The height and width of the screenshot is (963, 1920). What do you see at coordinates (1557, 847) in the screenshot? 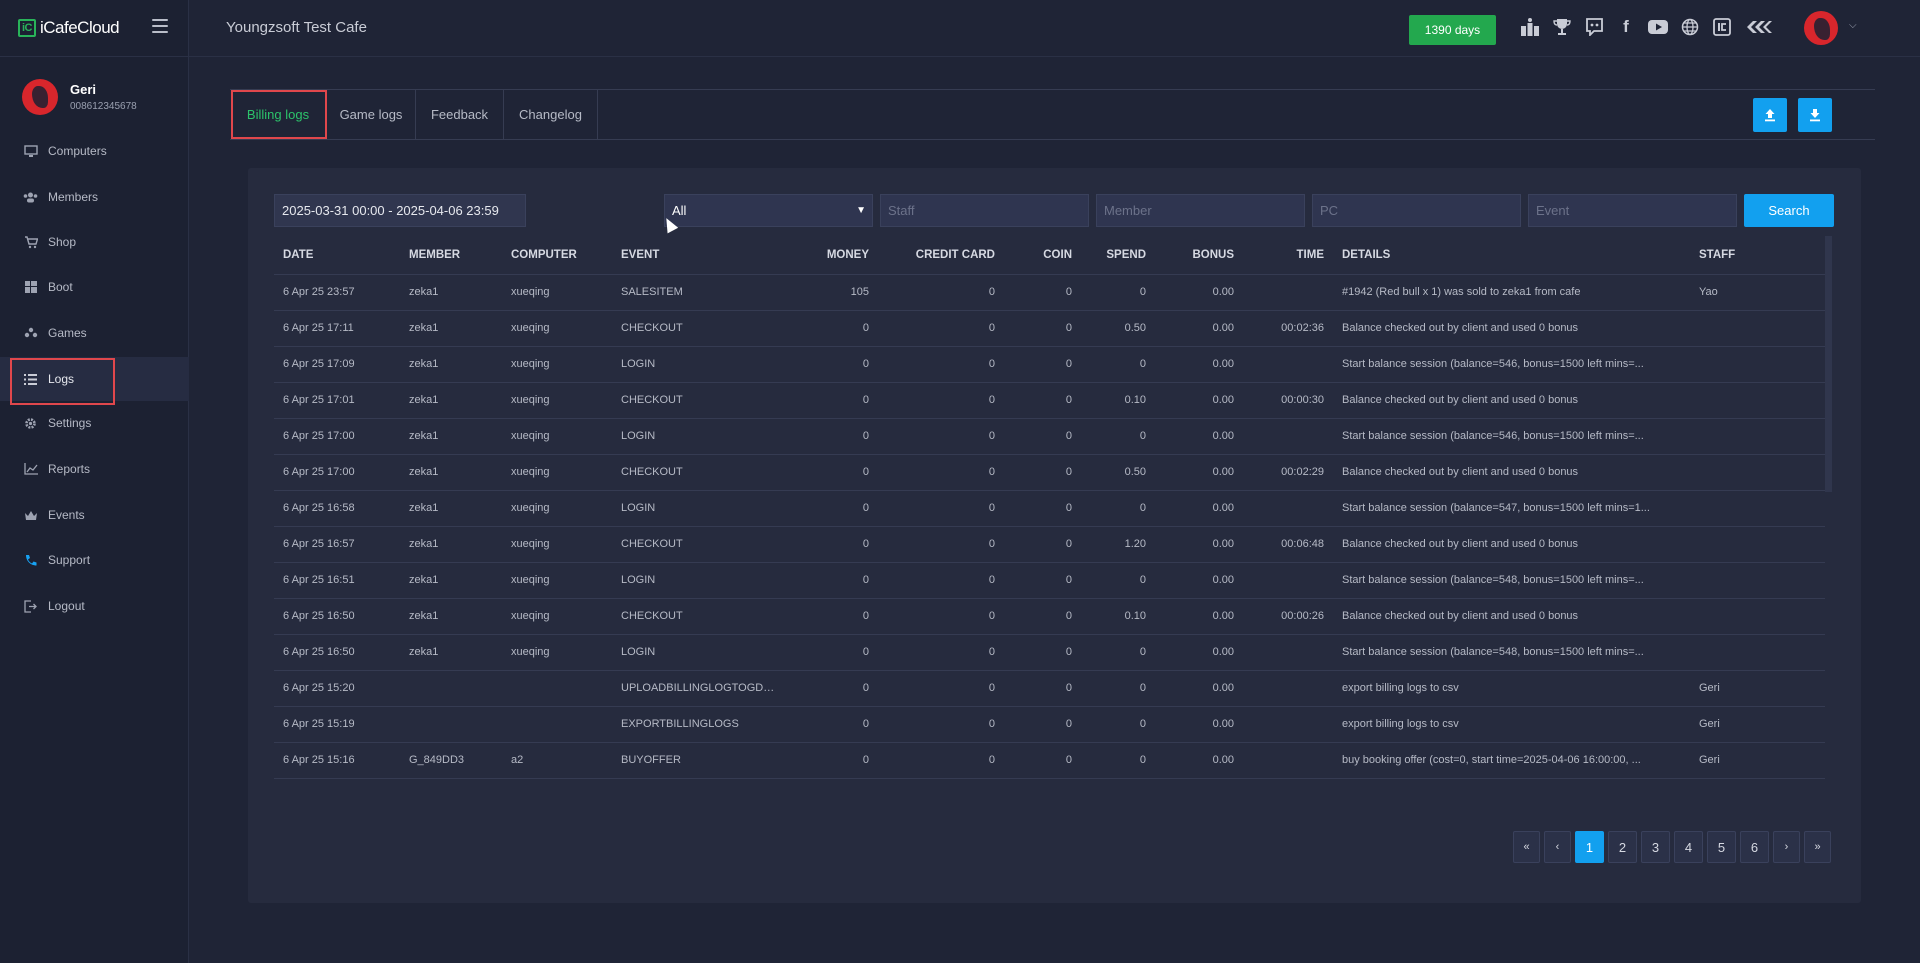
I see `prev-page-button: ‹` at bounding box center [1557, 847].